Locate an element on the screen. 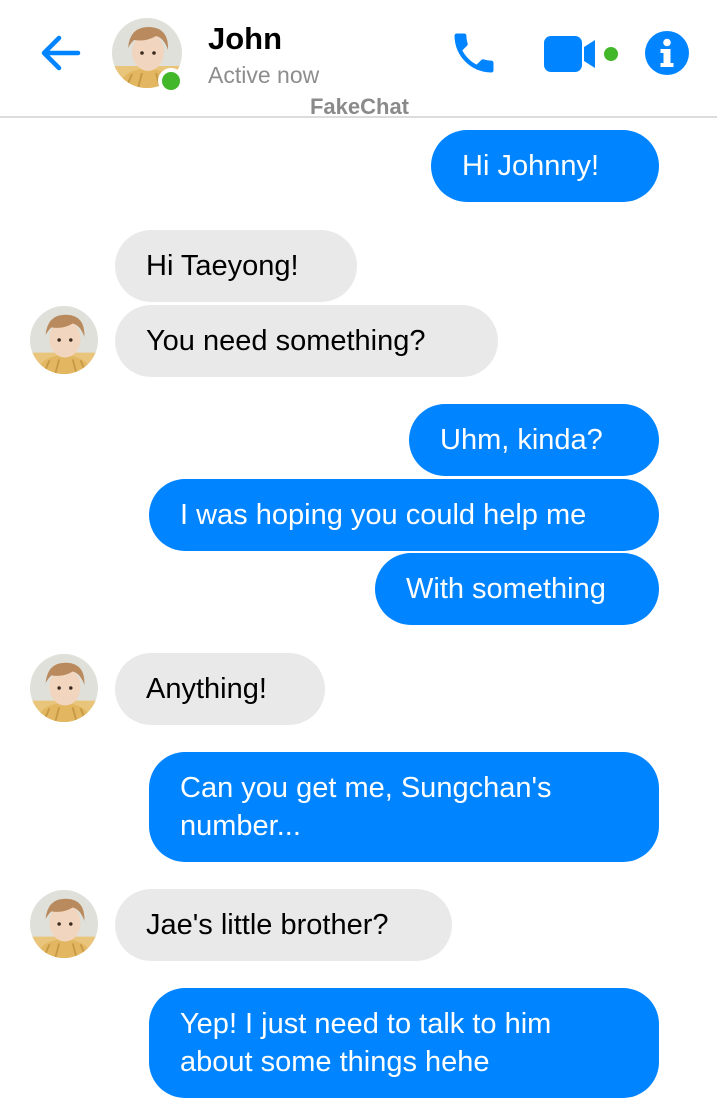 This screenshot has height=1104, width=717. message-incoming: Anything! is located at coordinates (220, 689).